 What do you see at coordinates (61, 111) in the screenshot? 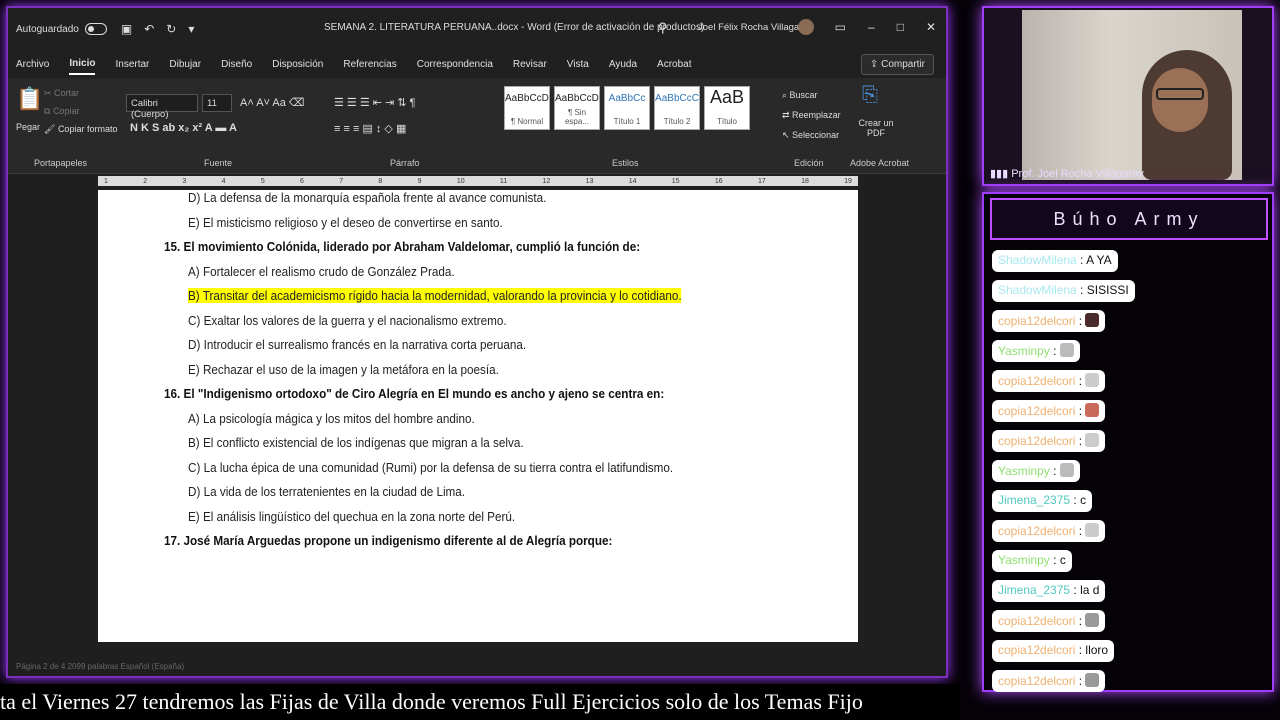
I see `copy-button: ⧉ Copiar` at bounding box center [61, 111].